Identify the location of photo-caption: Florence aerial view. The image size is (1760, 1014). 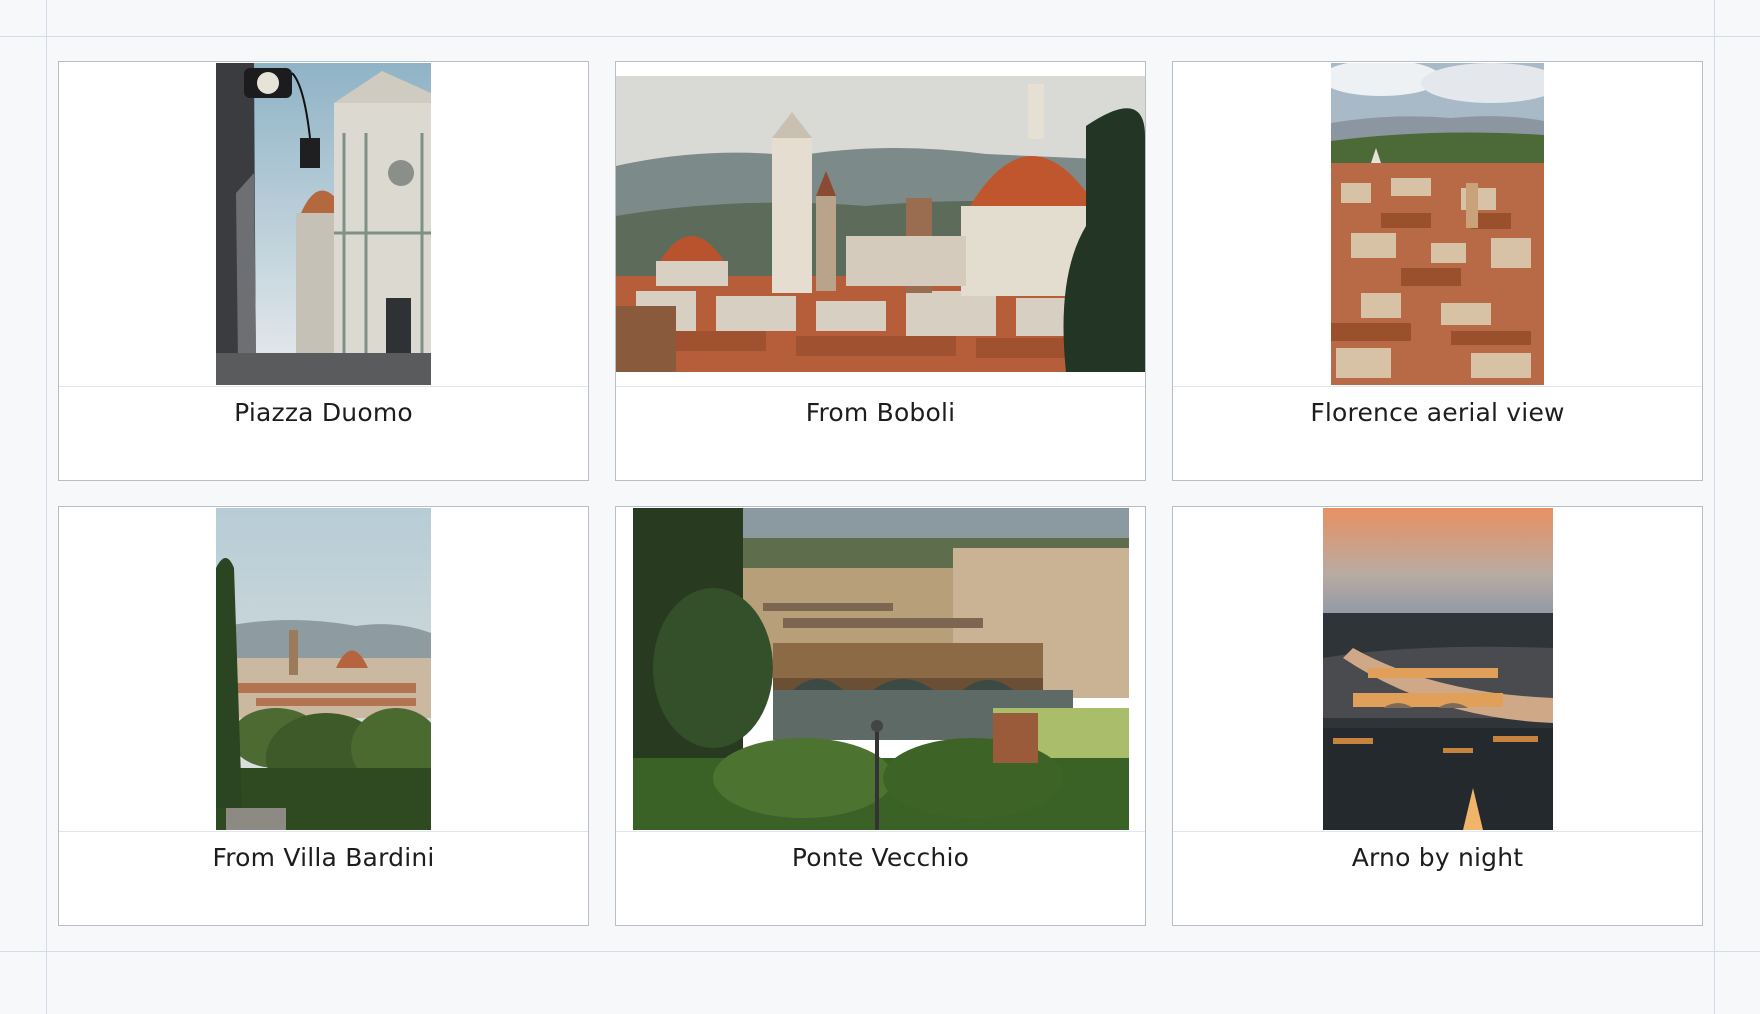
(1437, 412).